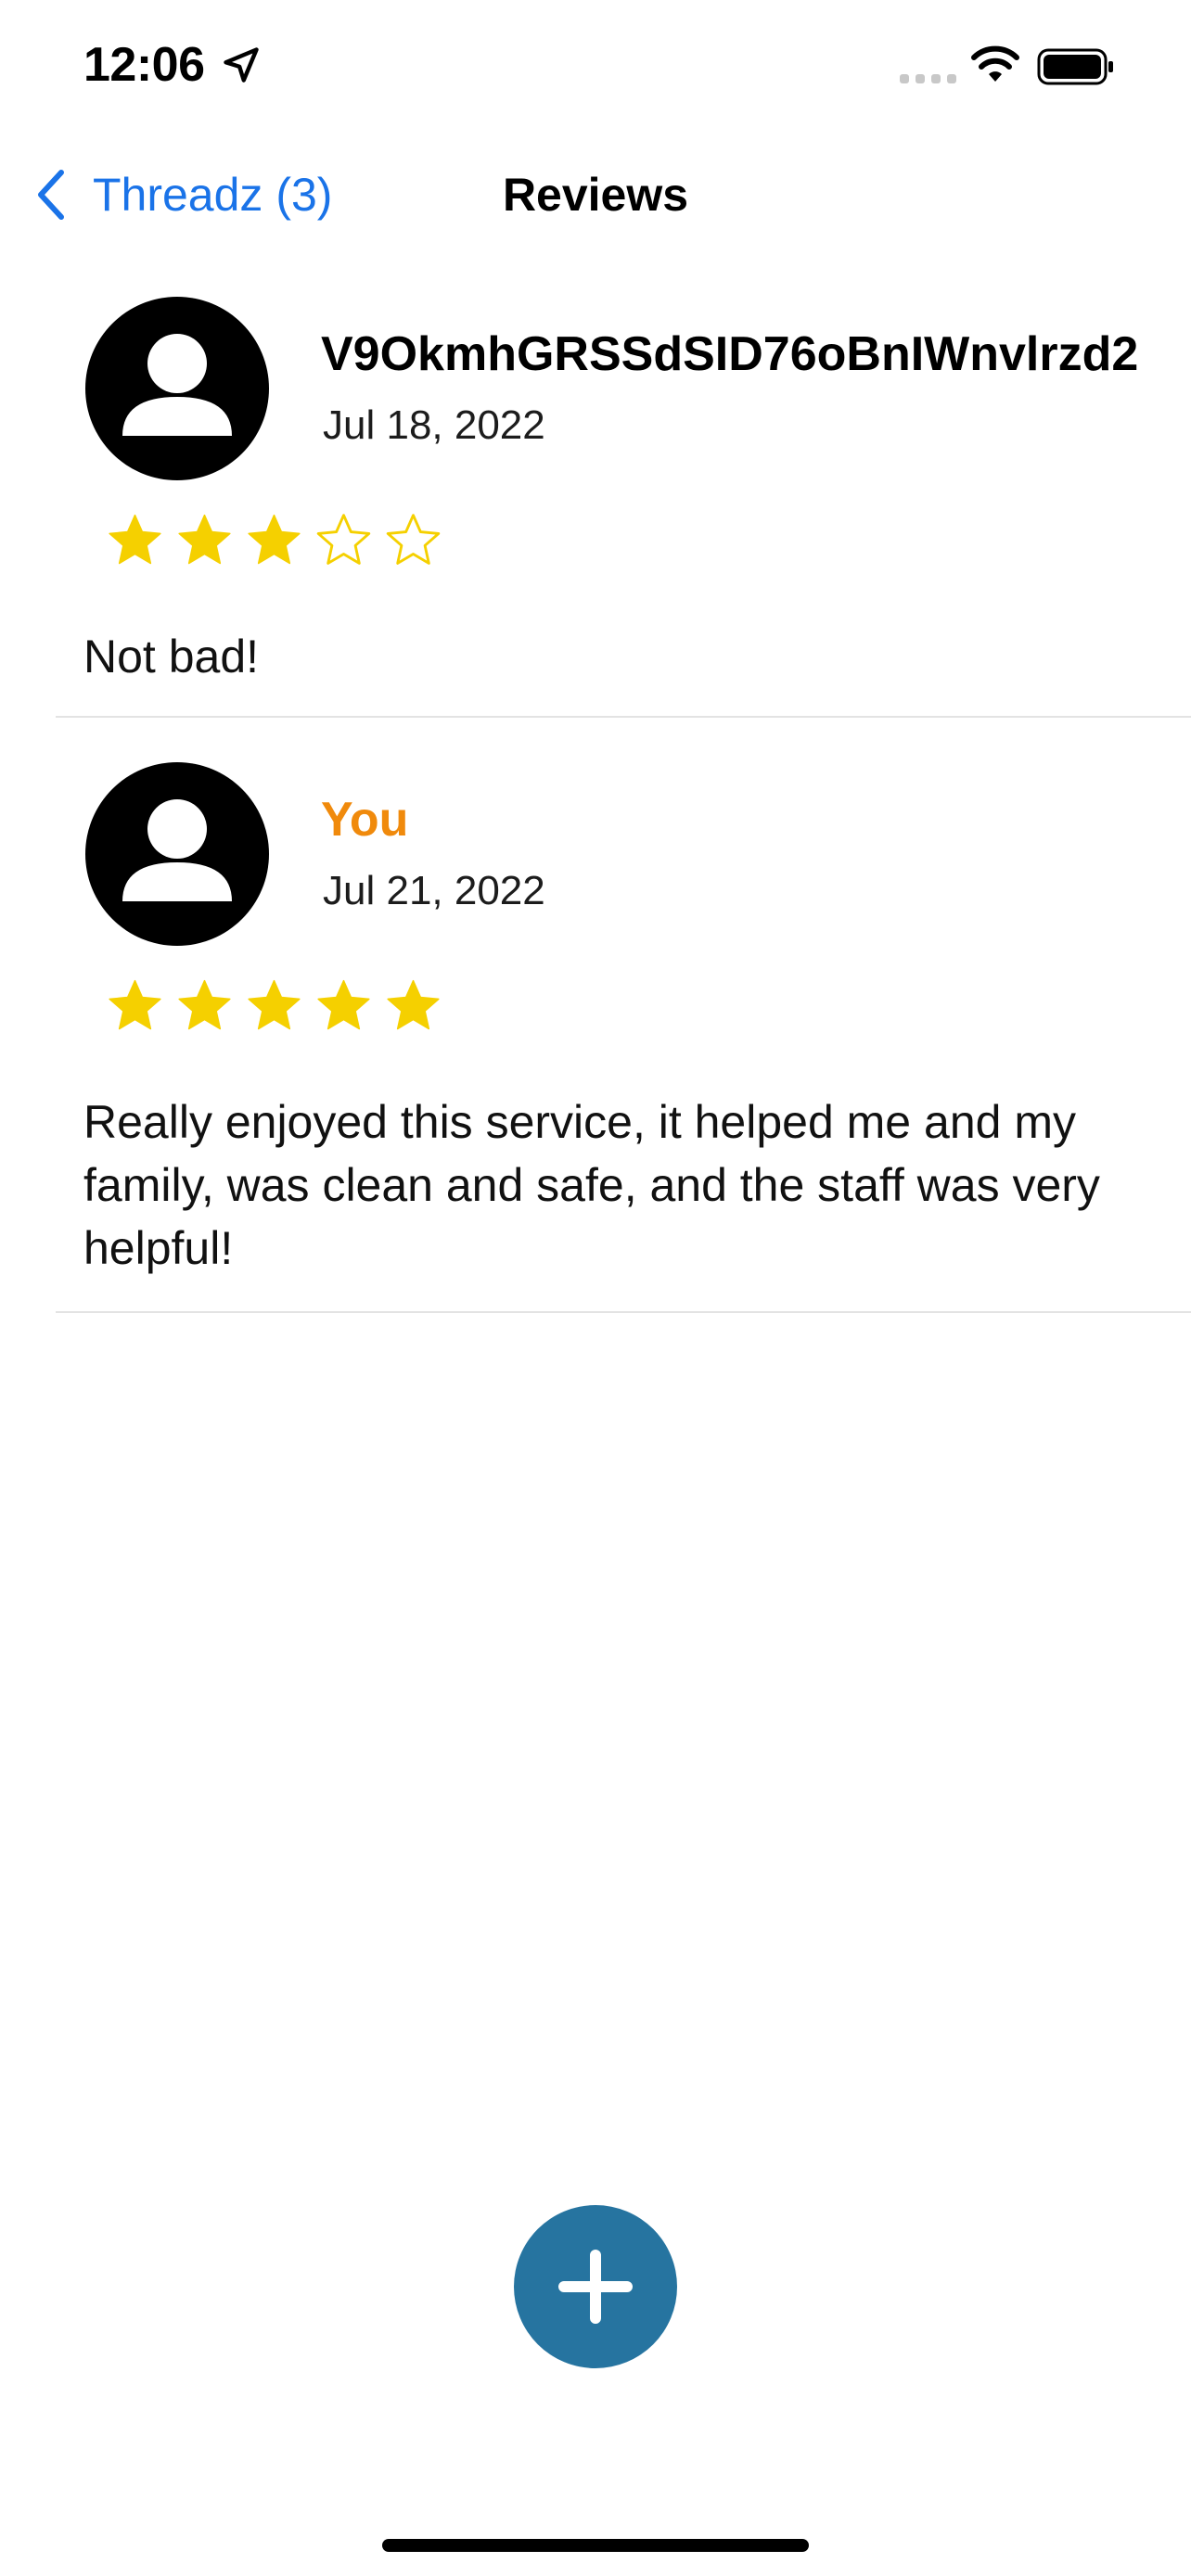 The image size is (1191, 2576). What do you see at coordinates (144, 65) in the screenshot?
I see `status-time: 12:06` at bounding box center [144, 65].